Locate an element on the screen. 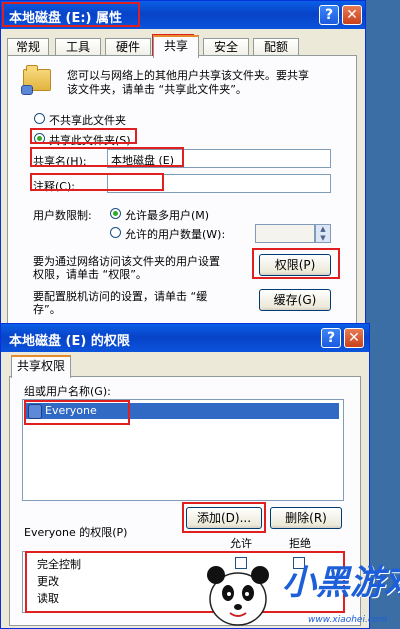 The image size is (400, 629). user-count-spinner: ▲ ▼ is located at coordinates (323, 233).